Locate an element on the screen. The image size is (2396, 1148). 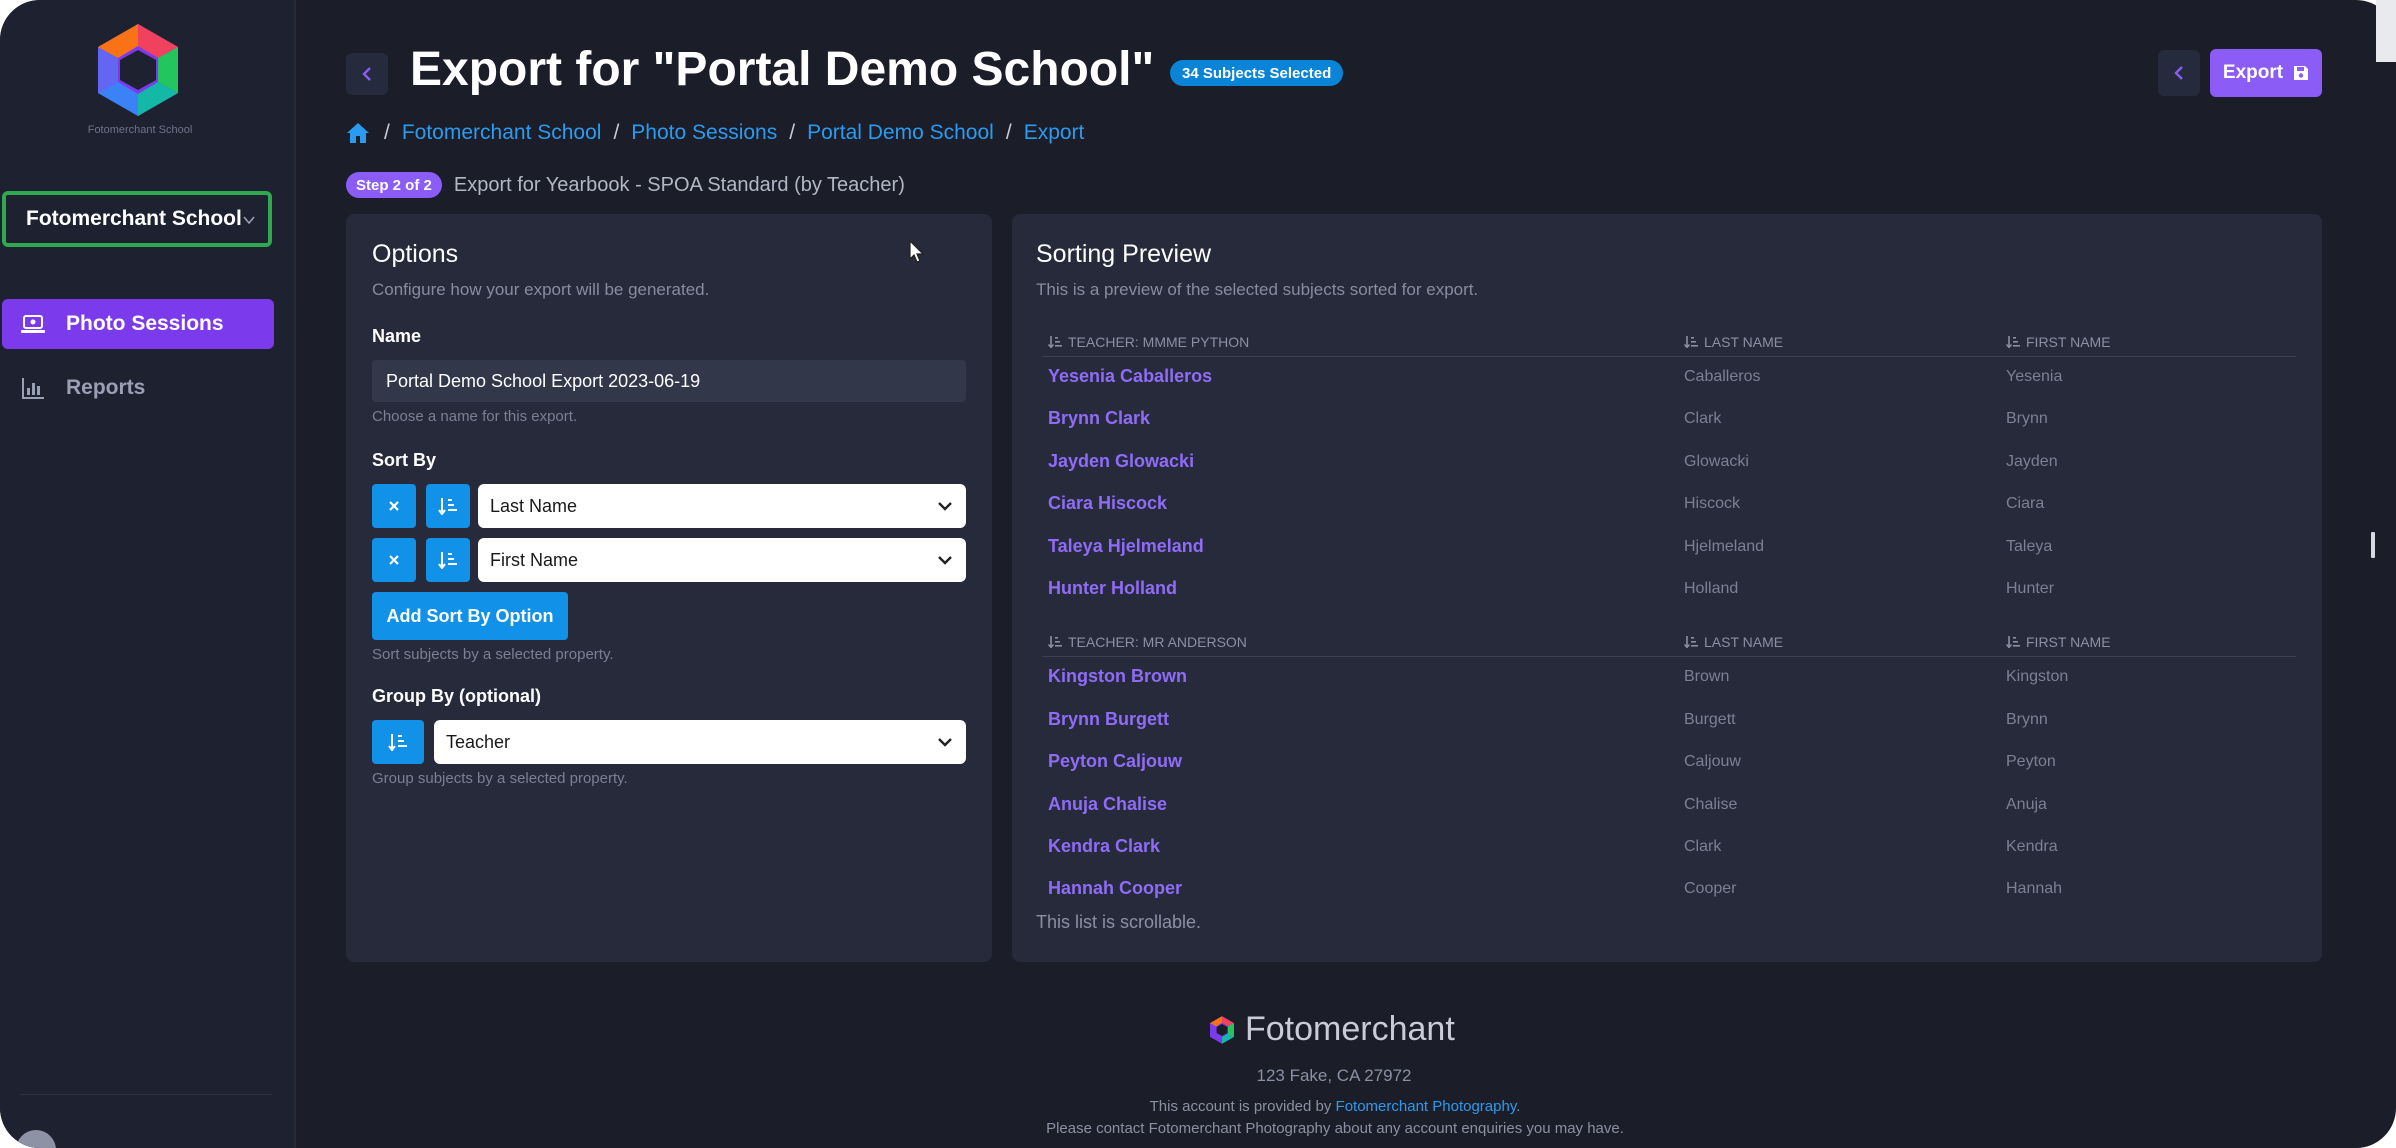
previous-button is located at coordinates (2179, 73).